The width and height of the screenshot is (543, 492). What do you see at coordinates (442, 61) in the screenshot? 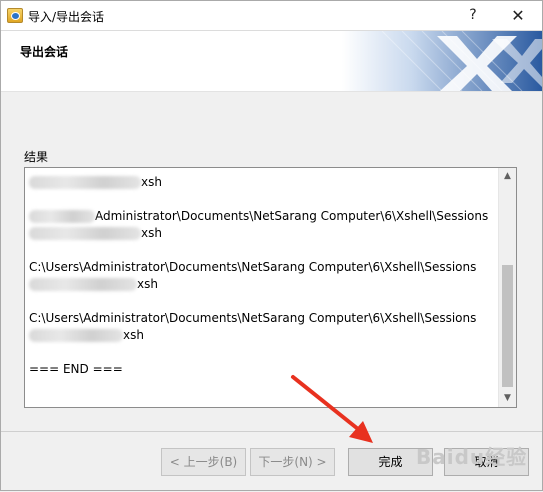
I see `netsarang-banner-graphic` at bounding box center [442, 61].